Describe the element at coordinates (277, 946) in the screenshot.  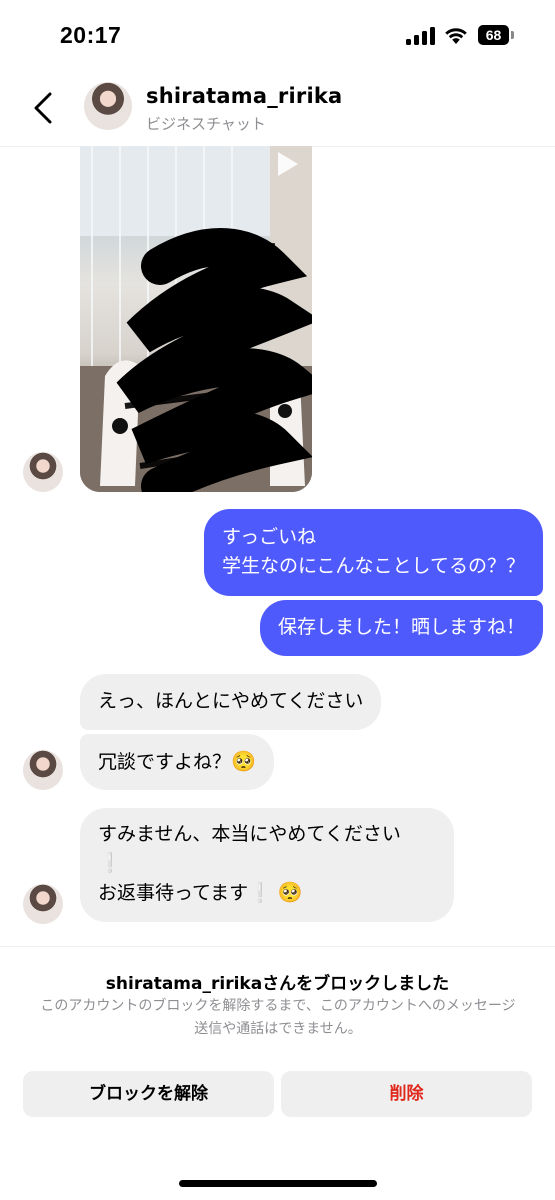
I see `block-divider` at that location.